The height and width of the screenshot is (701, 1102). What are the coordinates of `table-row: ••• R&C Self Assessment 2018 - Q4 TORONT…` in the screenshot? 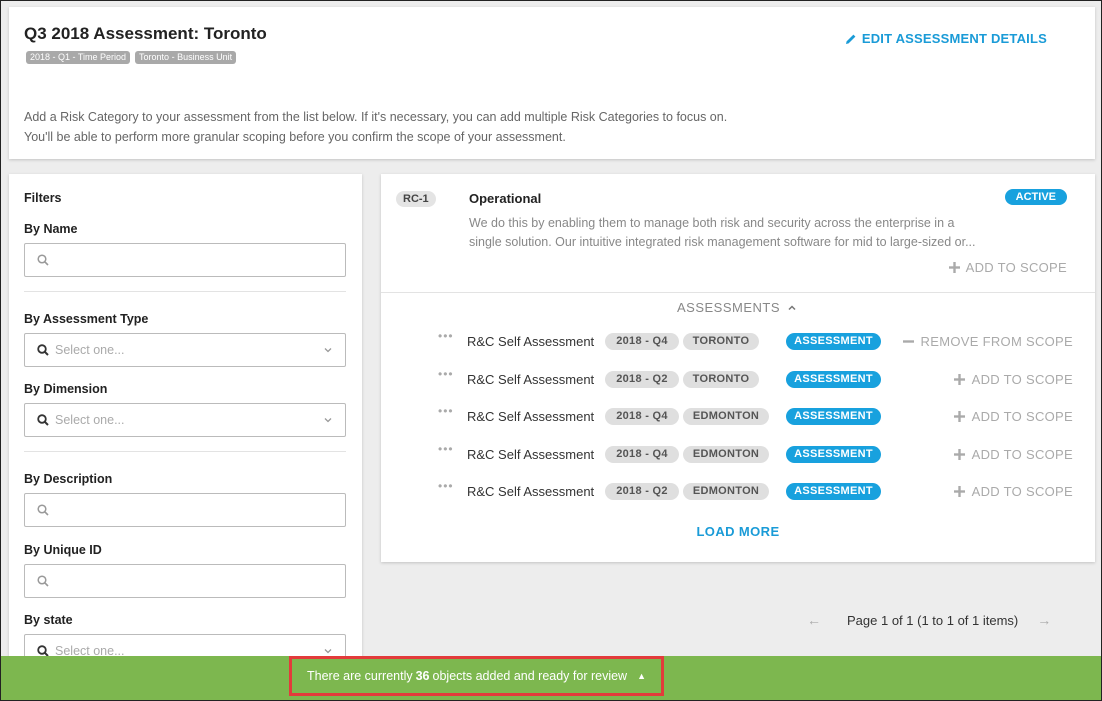 It's located at (738, 341).